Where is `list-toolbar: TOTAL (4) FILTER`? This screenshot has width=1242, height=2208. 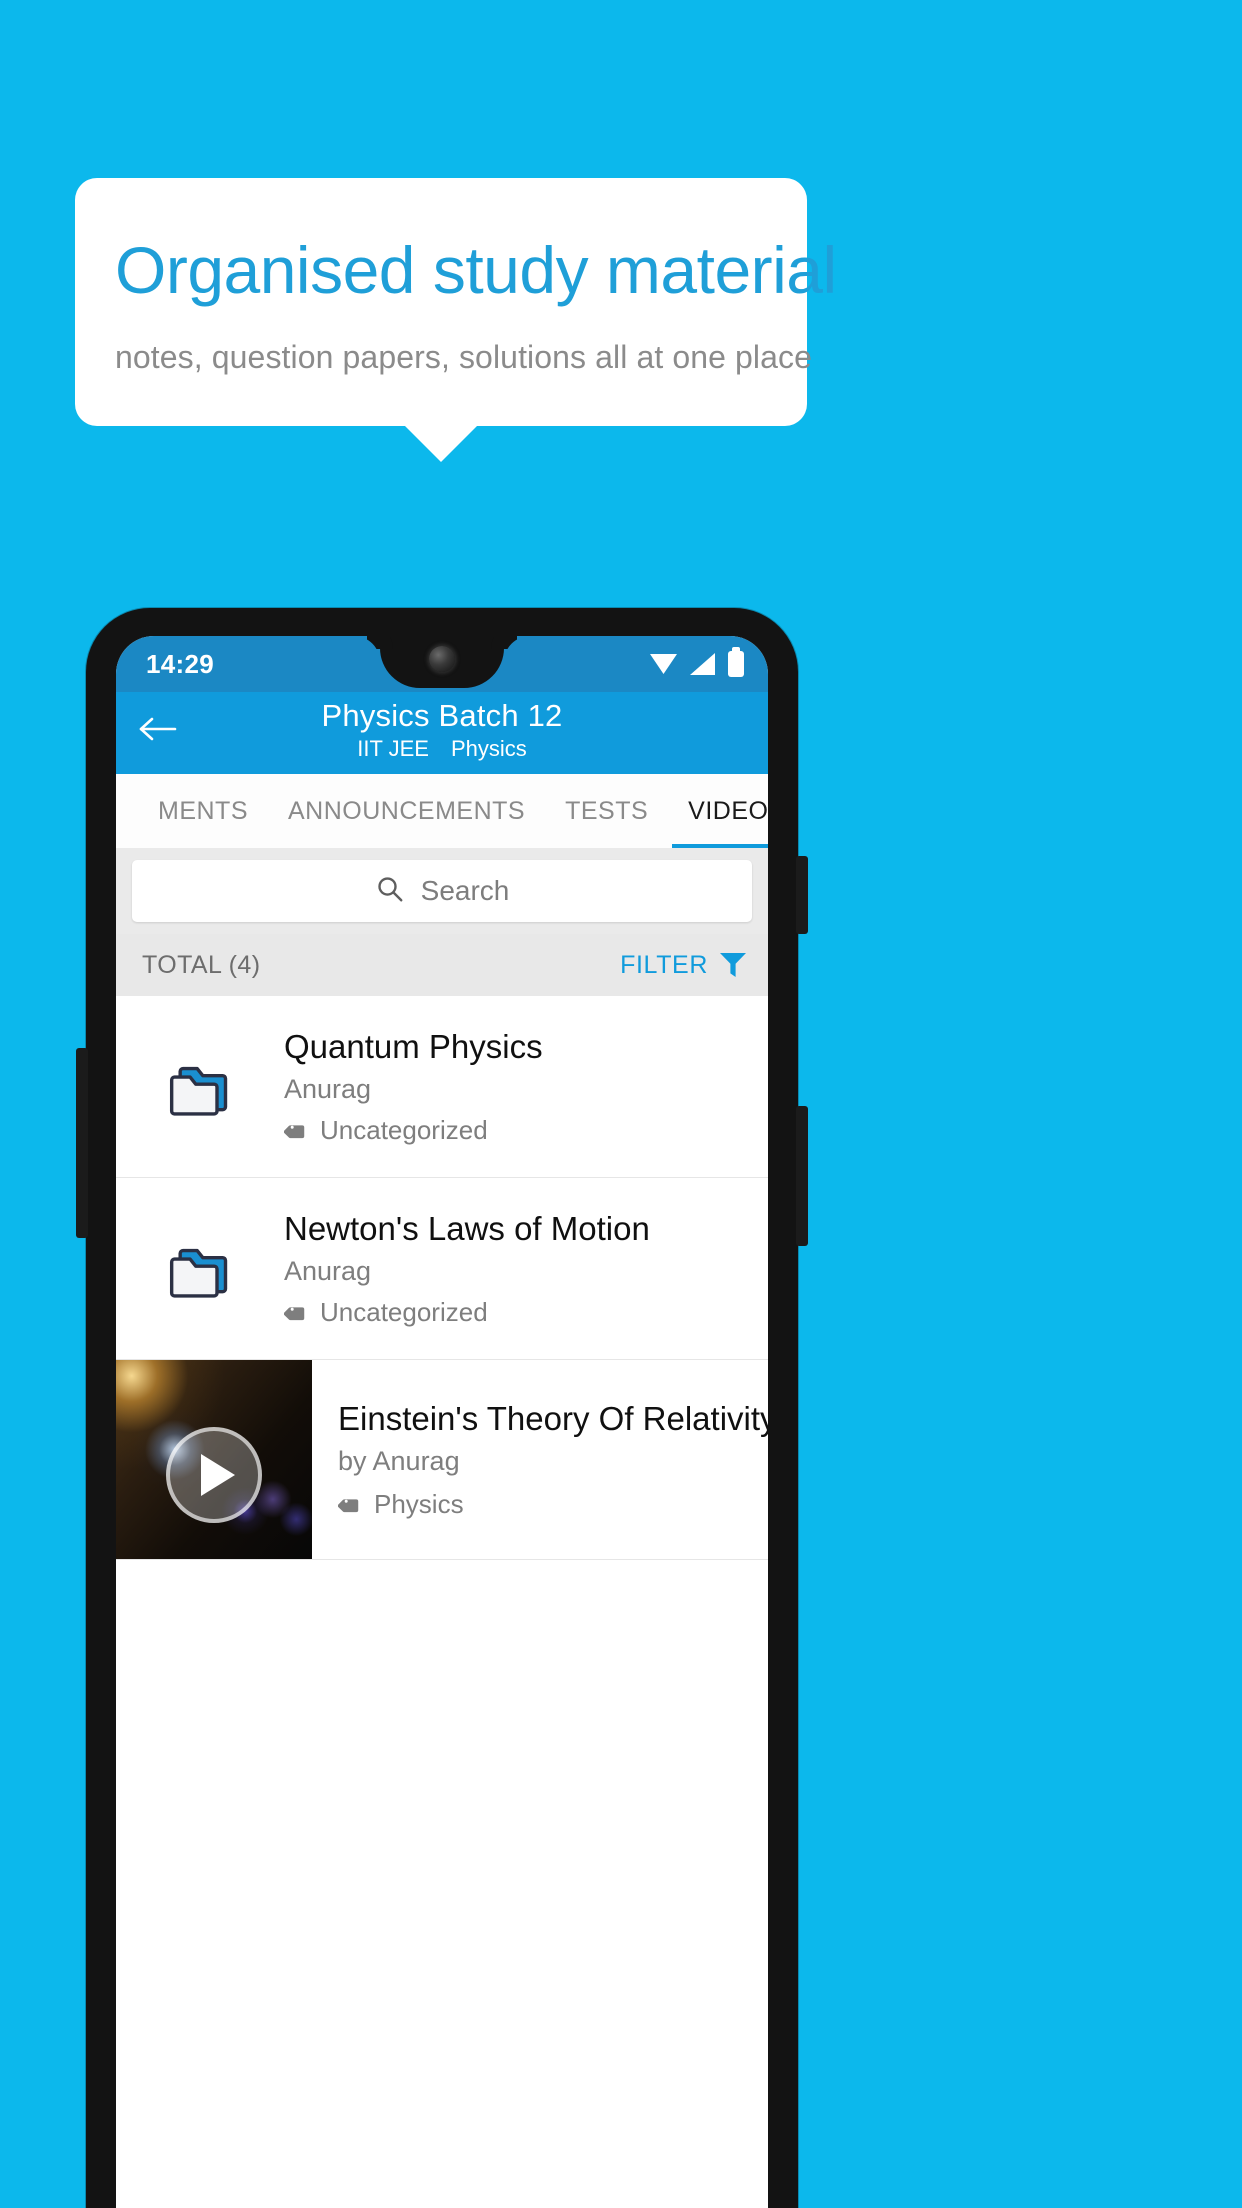
list-toolbar: TOTAL (4) FILTER is located at coordinates (442, 965).